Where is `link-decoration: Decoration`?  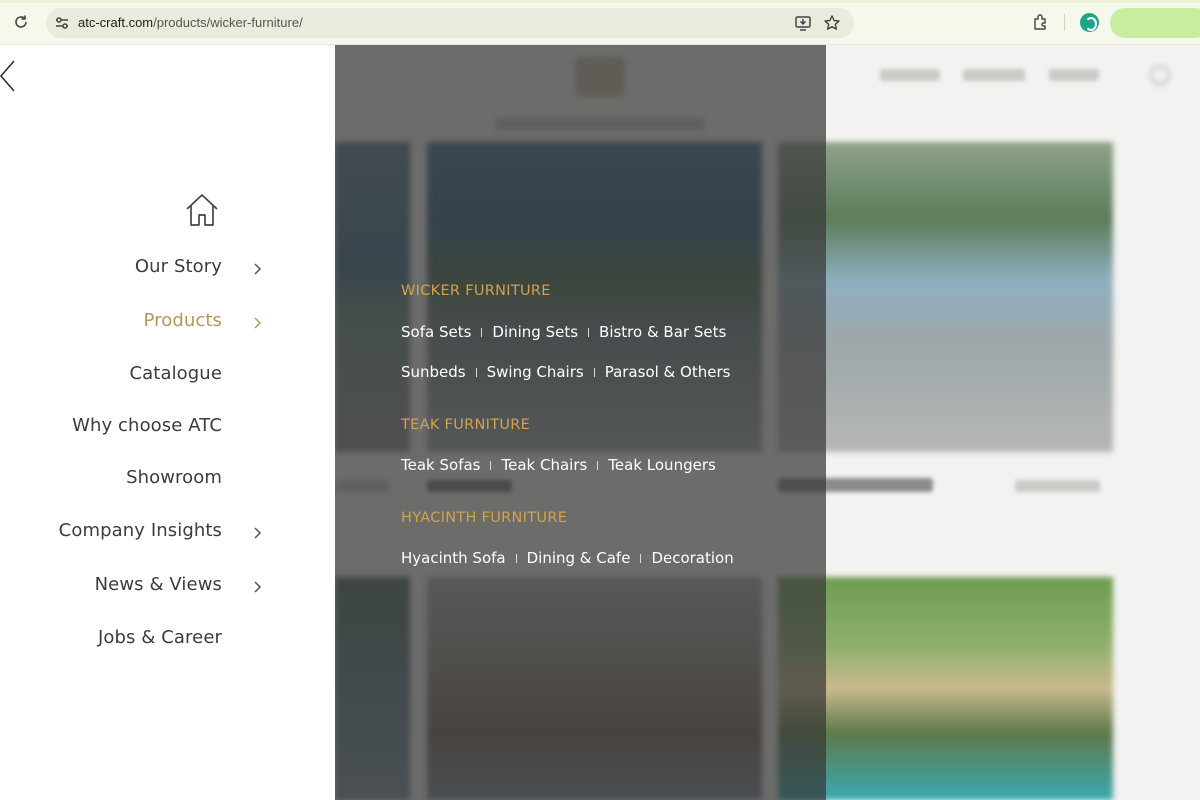 link-decoration: Decoration is located at coordinates (692, 558).